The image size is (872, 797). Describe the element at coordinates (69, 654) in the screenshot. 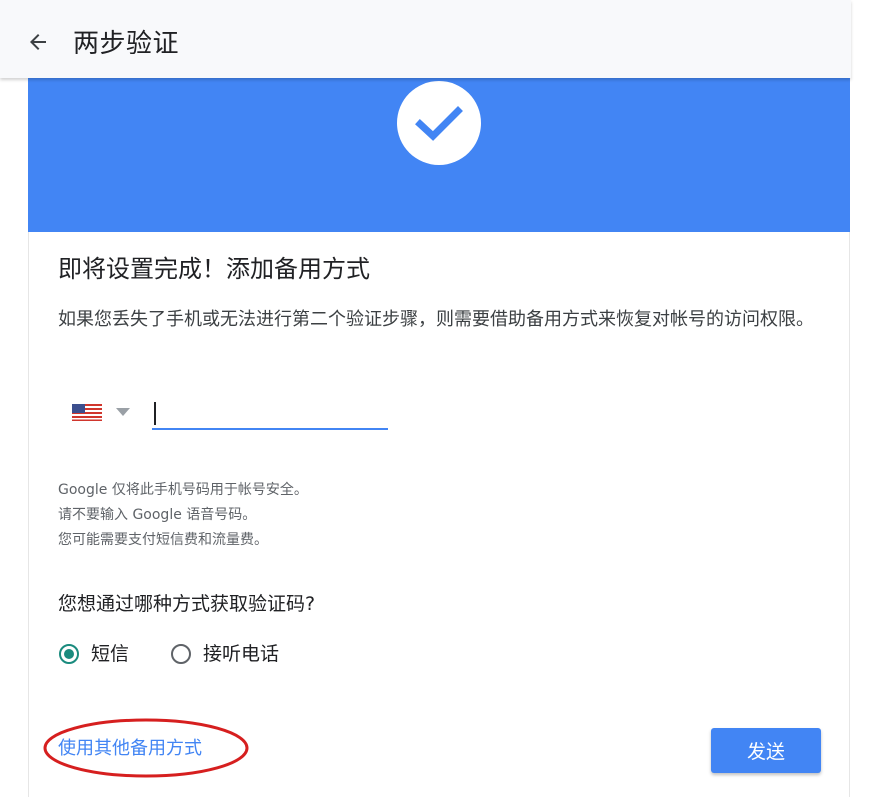

I see `radio-button-checked` at that location.